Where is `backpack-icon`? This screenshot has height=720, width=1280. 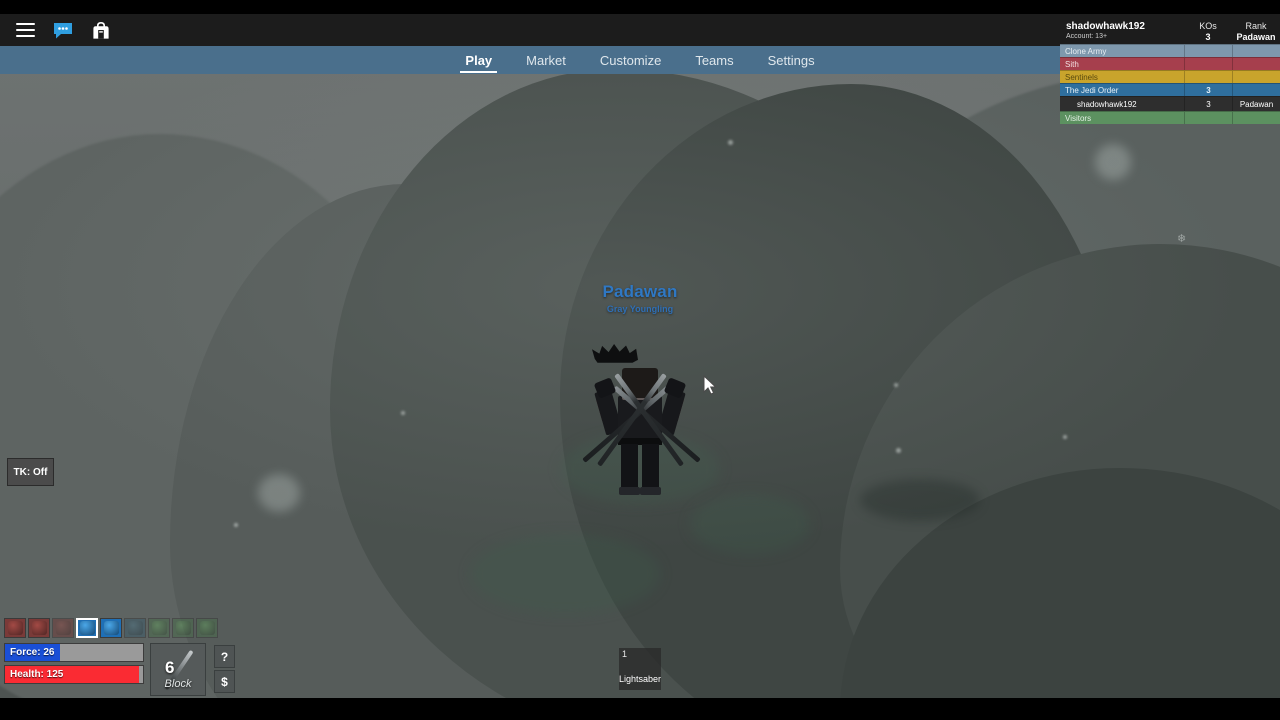
backpack-icon is located at coordinates (101, 30).